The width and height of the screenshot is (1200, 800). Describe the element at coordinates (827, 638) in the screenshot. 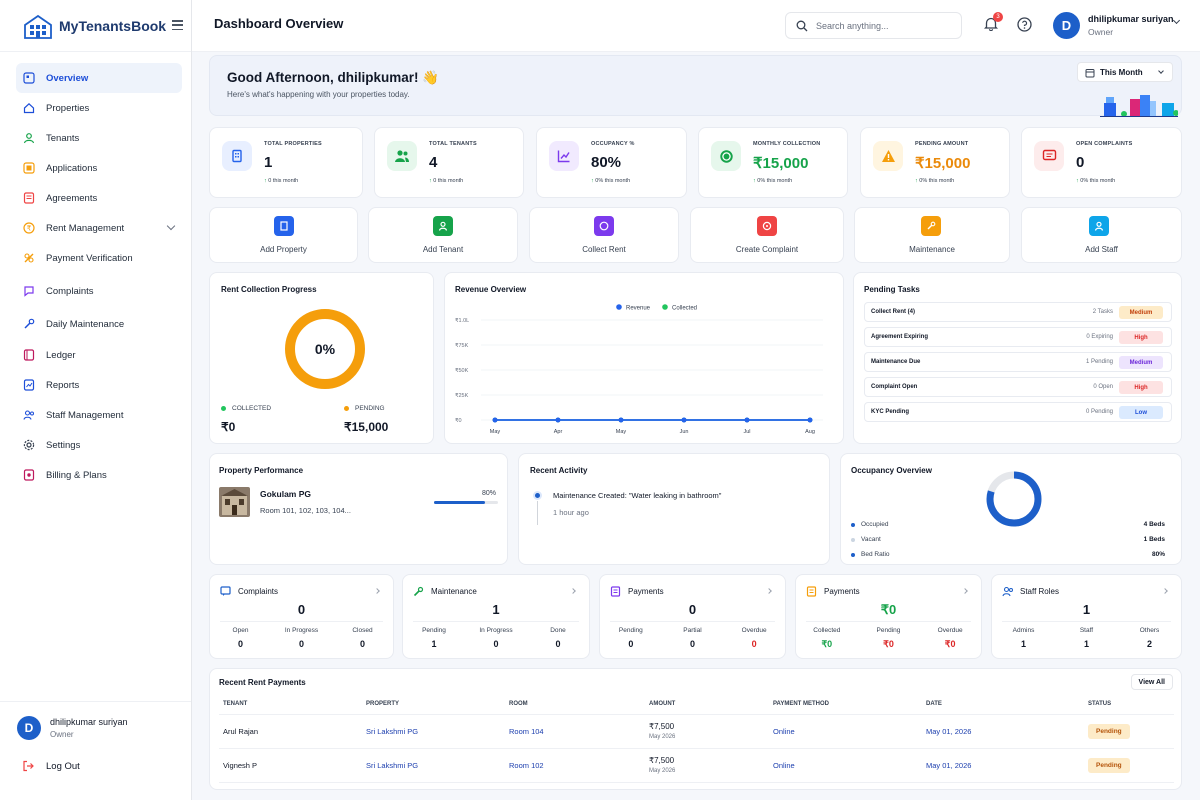

I see `summary-sub: Collected ₹0` at that location.